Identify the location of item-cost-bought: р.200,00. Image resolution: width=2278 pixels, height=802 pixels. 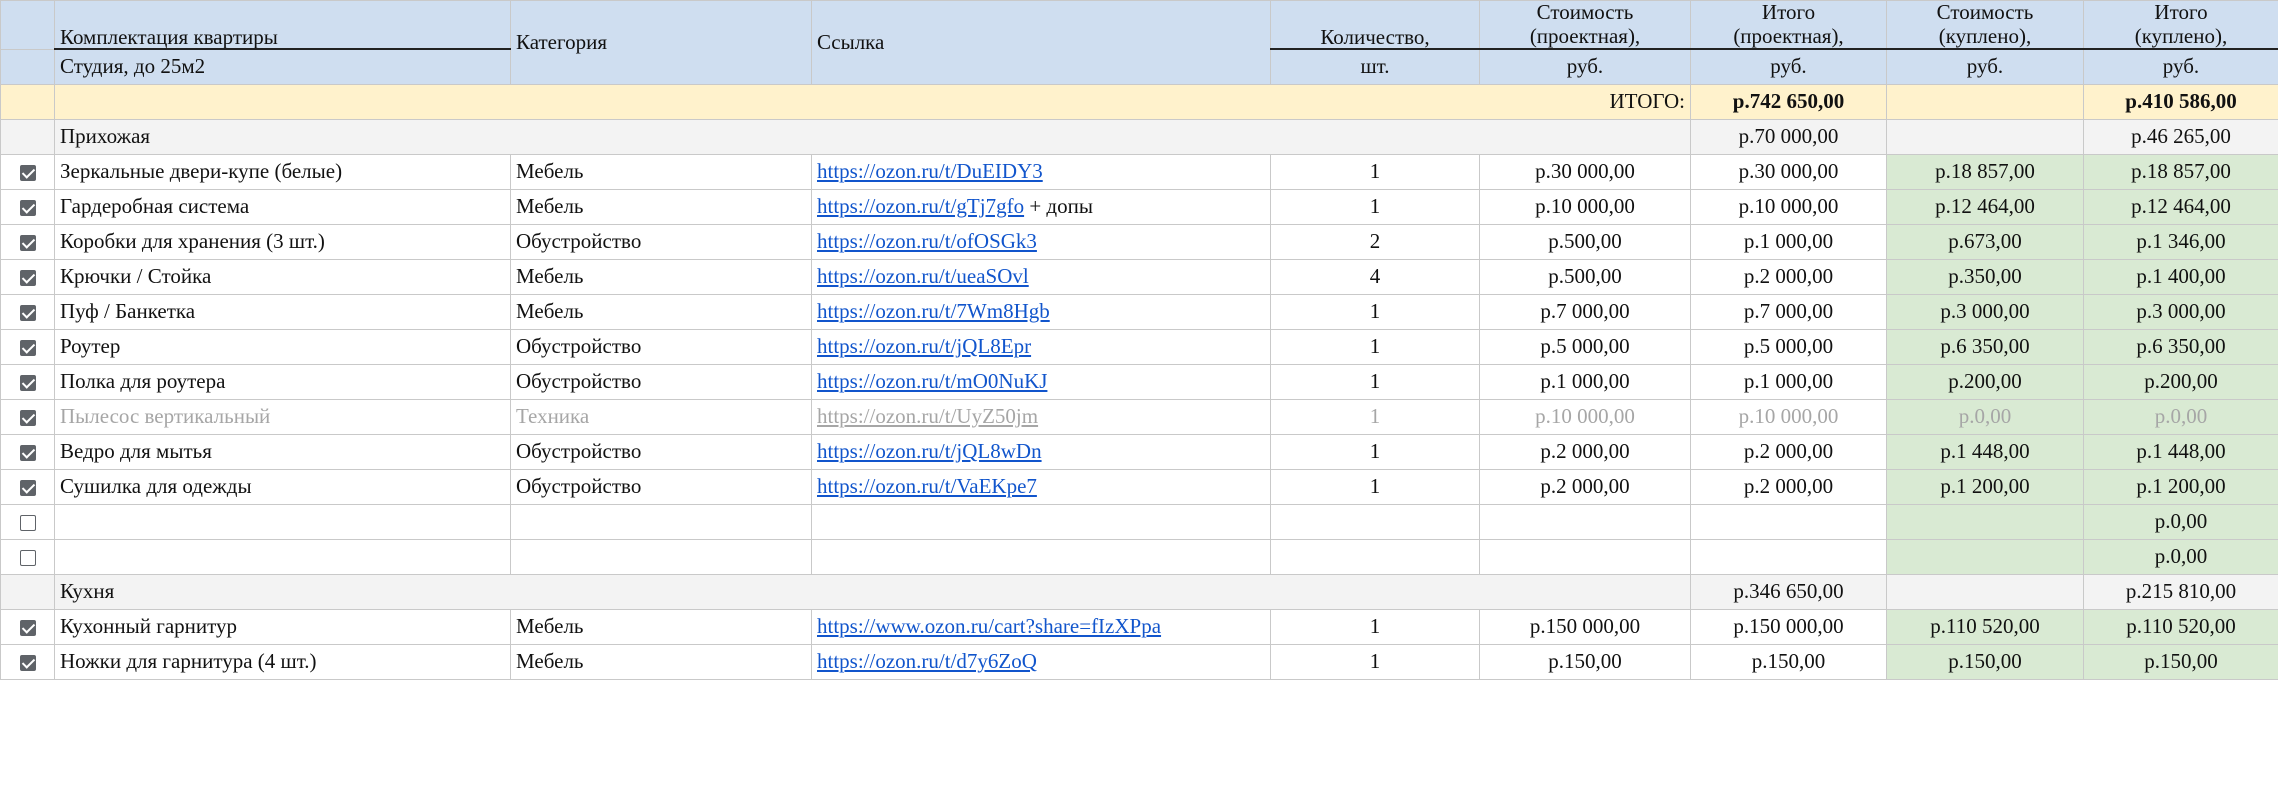
(1985, 381).